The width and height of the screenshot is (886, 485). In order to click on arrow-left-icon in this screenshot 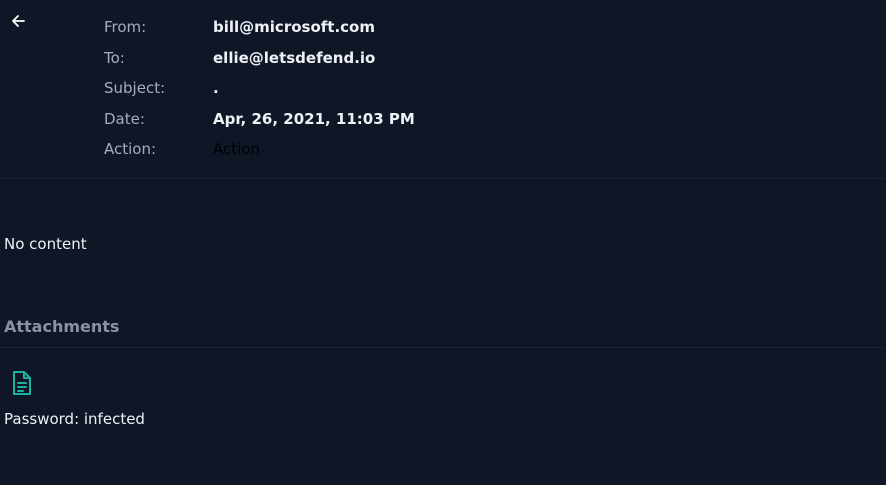, I will do `click(18, 21)`.